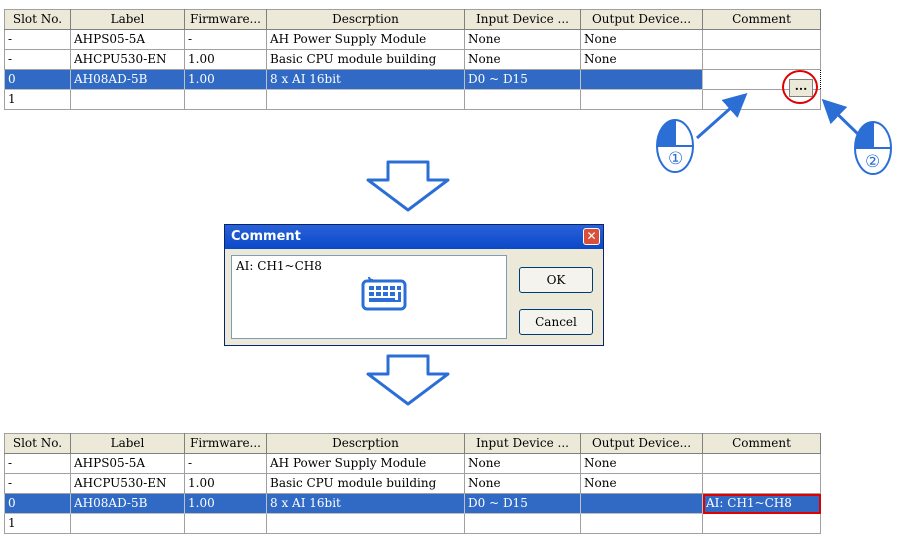 The height and width of the screenshot is (560, 903). Describe the element at coordinates (556, 322) in the screenshot. I see `cancel-button: Cancel` at that location.